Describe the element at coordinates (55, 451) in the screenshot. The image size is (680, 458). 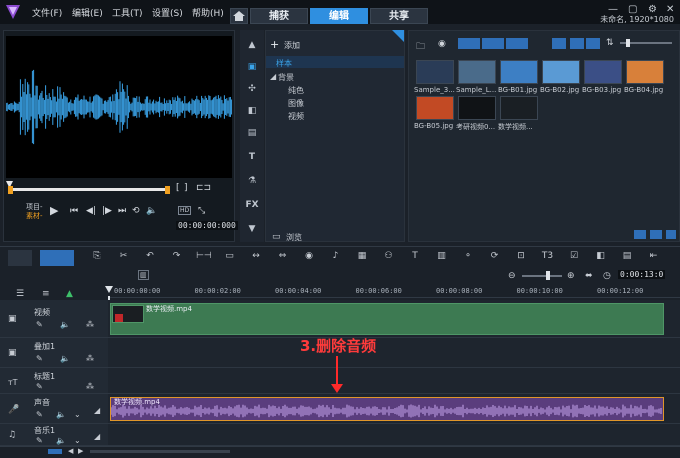
I see `timeline-scrollbar-thumb` at that location.